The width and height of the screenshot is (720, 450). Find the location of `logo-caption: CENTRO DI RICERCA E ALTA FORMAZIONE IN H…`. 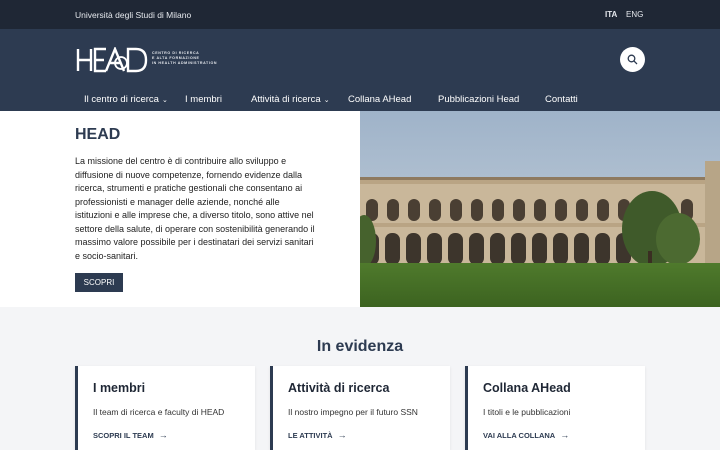

logo-caption: CENTRO DI RICERCA E ALTA FORMAZIONE IN H… is located at coordinates (185, 58).